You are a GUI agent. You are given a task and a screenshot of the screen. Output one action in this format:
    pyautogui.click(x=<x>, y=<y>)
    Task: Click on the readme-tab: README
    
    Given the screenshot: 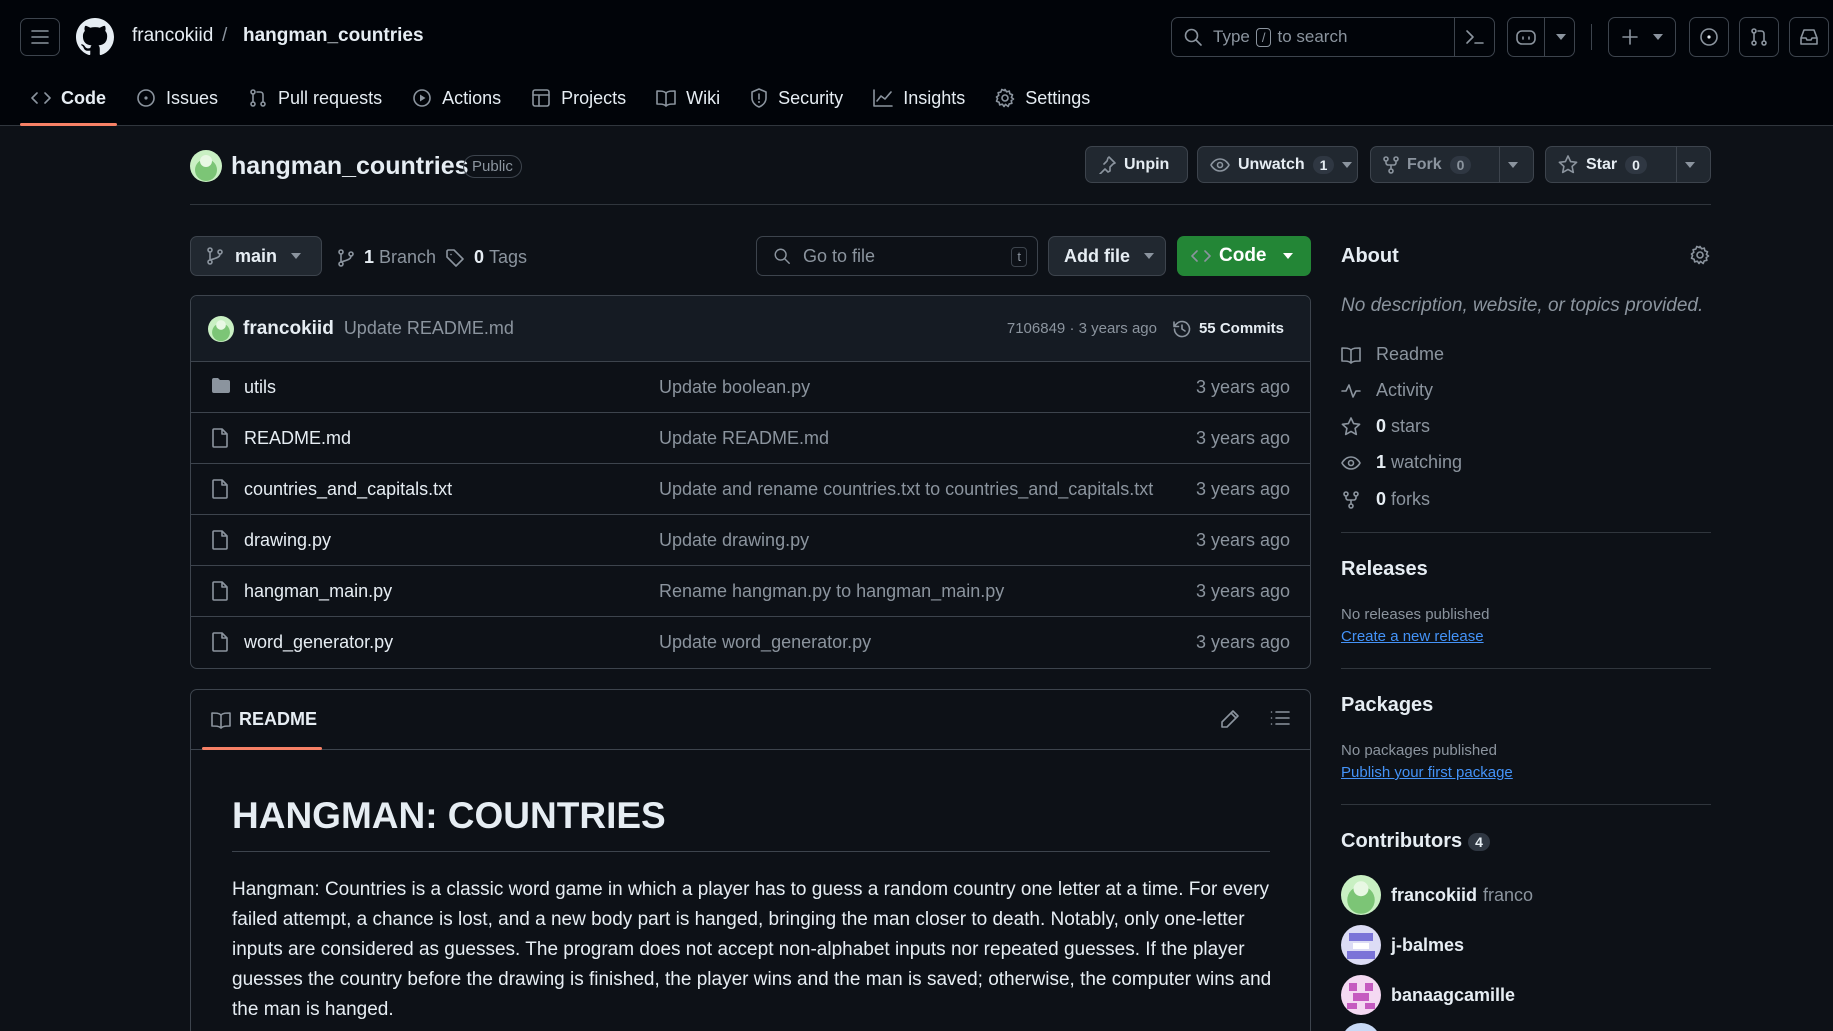 What is the action you would take?
    pyautogui.click(x=264, y=719)
    